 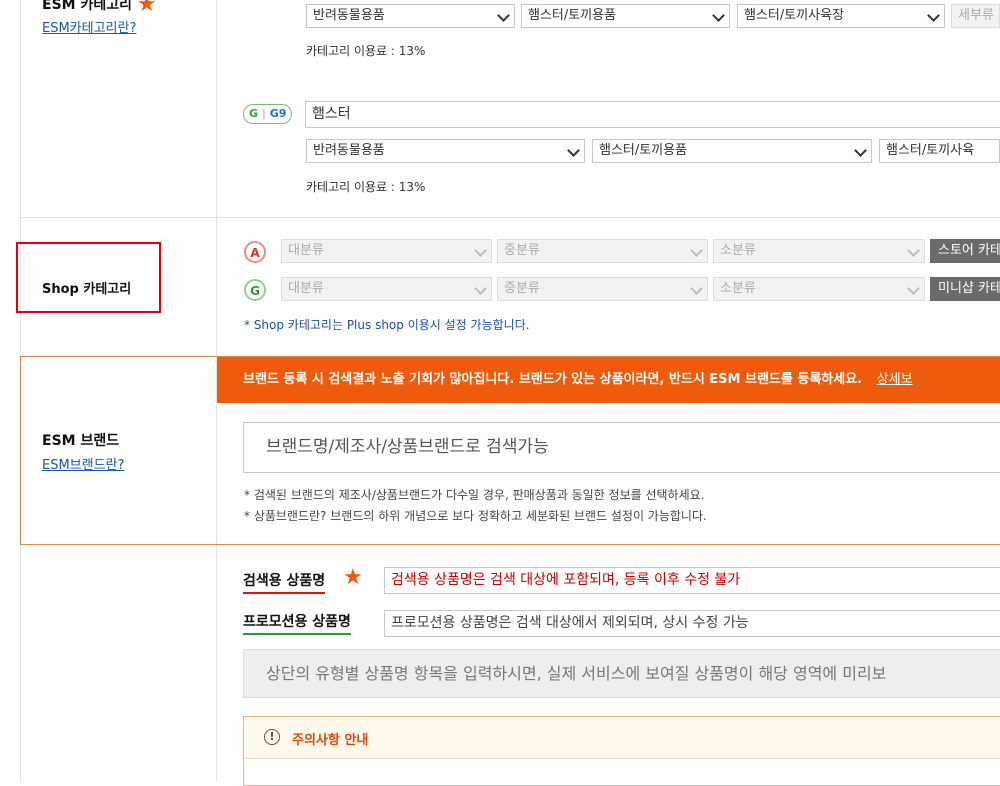 What do you see at coordinates (732, 151) in the screenshot?
I see `esm-gmarket-category-medium-select: 햄스터/토끼용품` at bounding box center [732, 151].